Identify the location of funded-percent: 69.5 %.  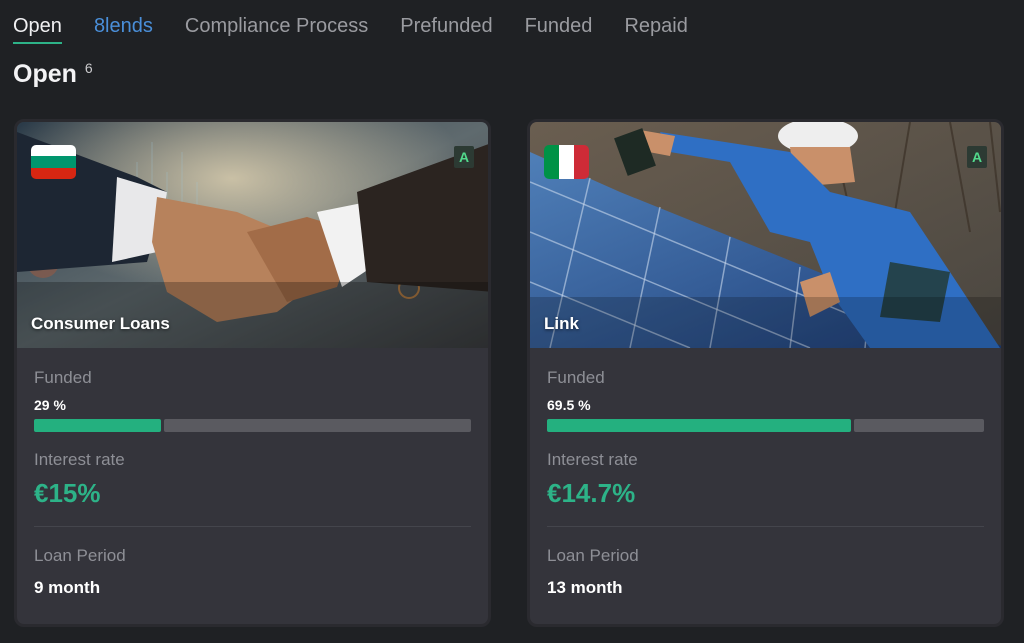
(569, 405).